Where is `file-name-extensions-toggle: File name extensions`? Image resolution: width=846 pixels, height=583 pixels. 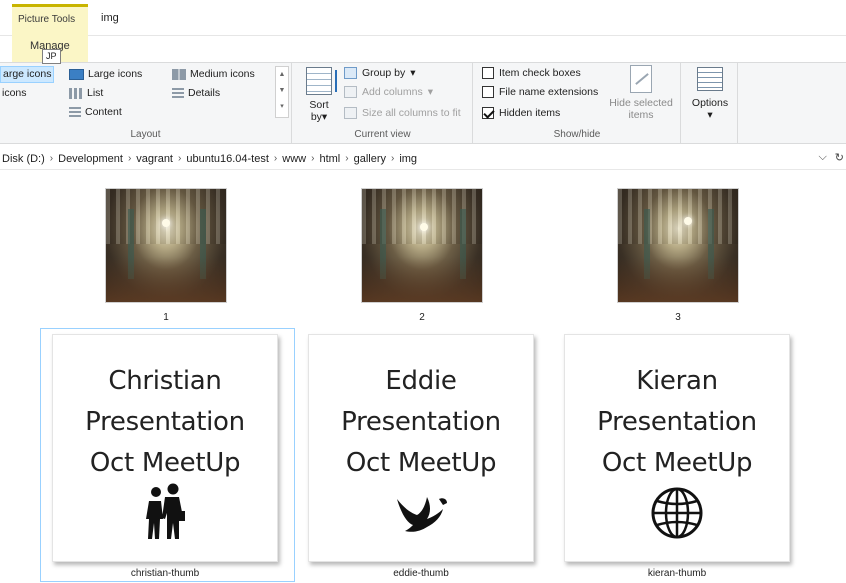 file-name-extensions-toggle: File name extensions is located at coordinates (540, 92).